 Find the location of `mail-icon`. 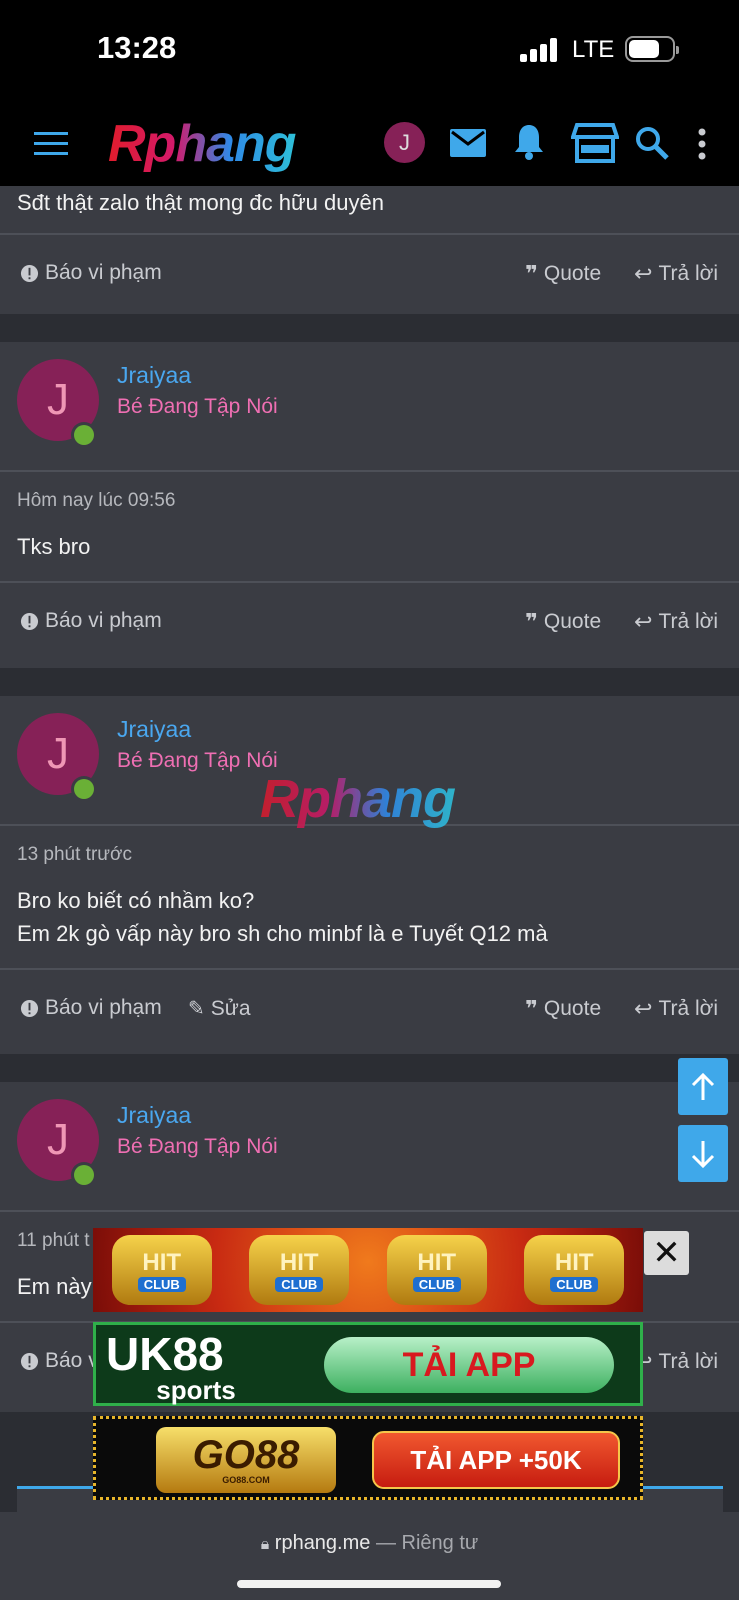

mail-icon is located at coordinates (468, 143).